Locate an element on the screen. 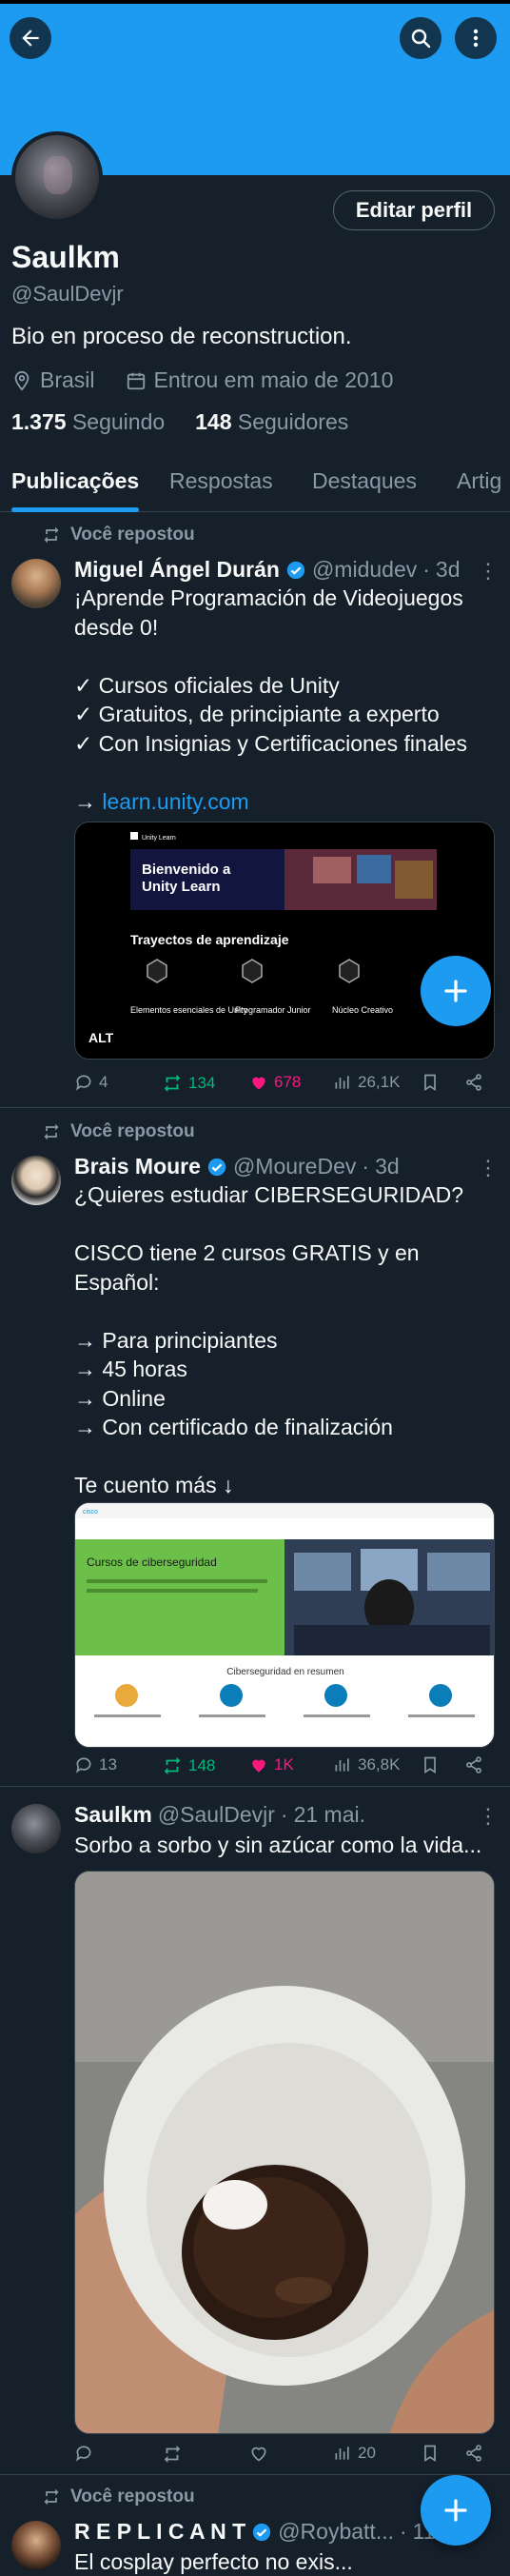 The height and width of the screenshot is (2576, 510). post-header: R E P L I C A N T @Roybatt... · 11 is located at coordinates (255, 2532).